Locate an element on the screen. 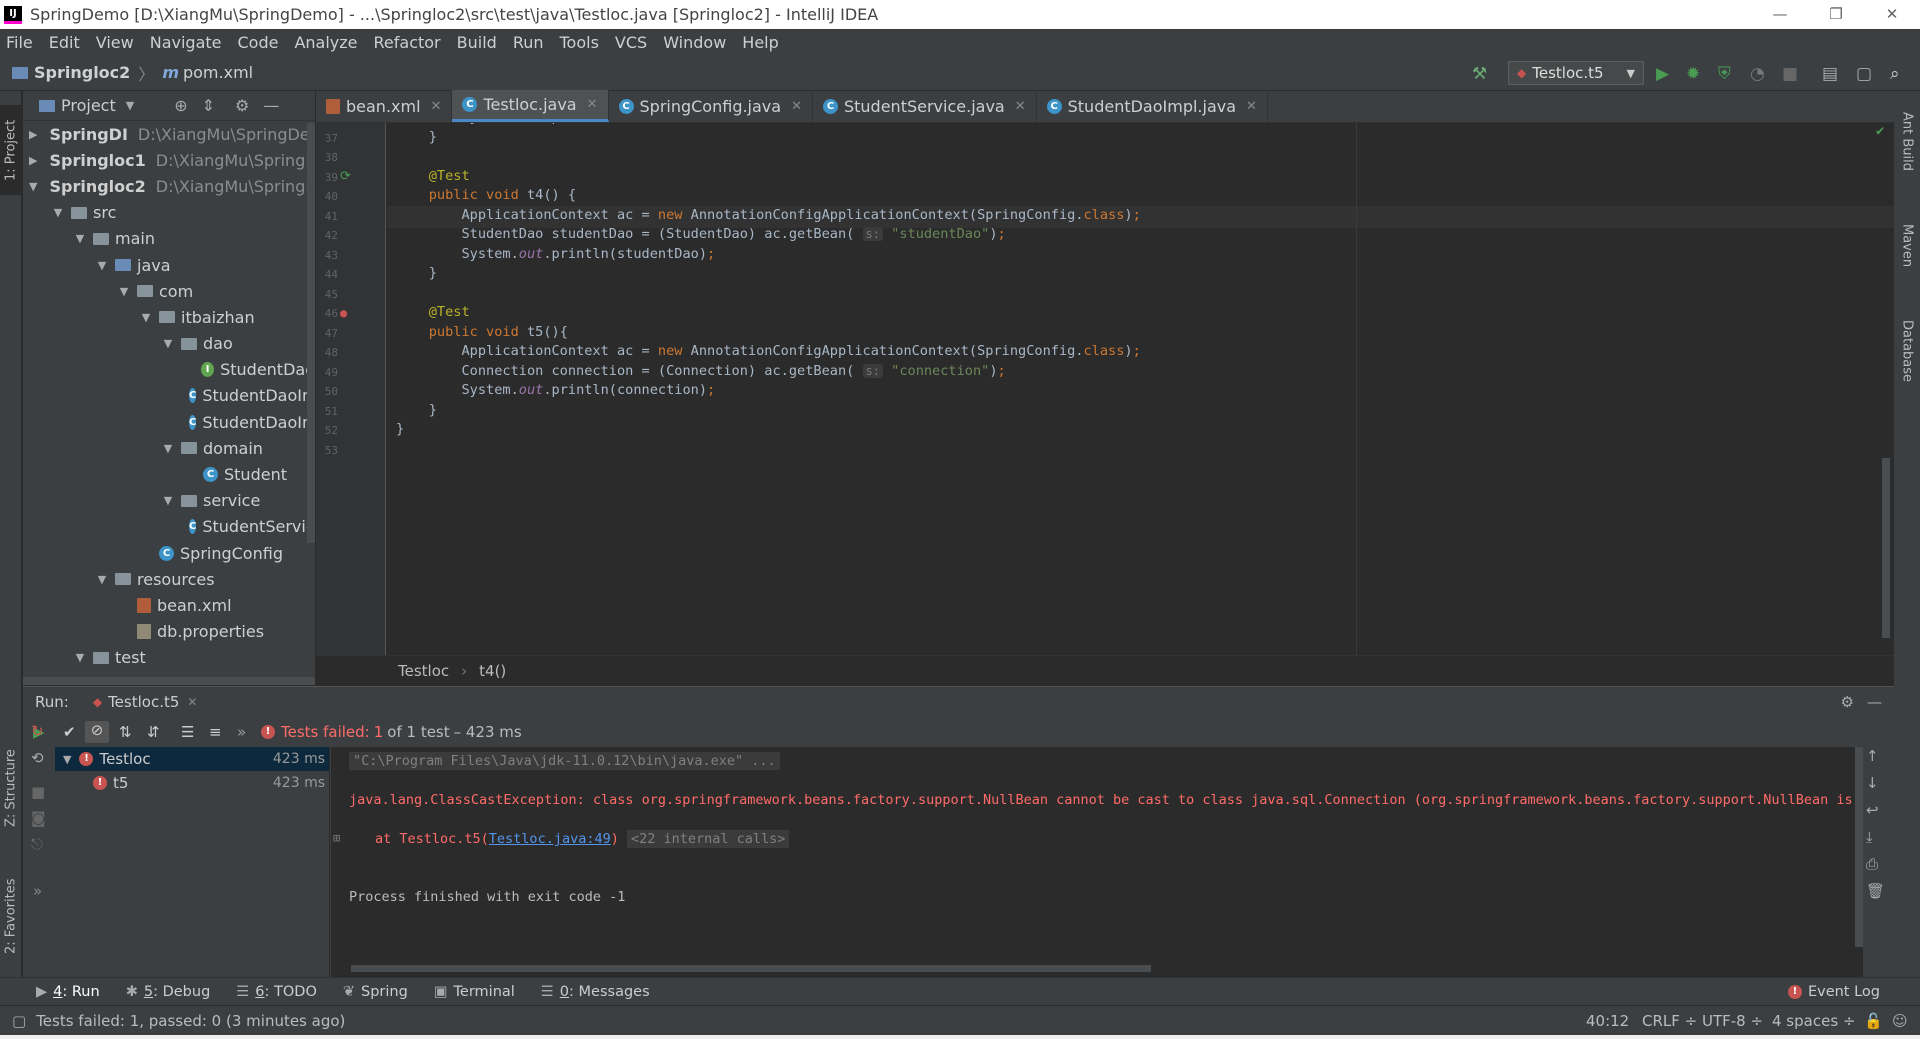  debug-icon: ✹ is located at coordinates (1693, 74).